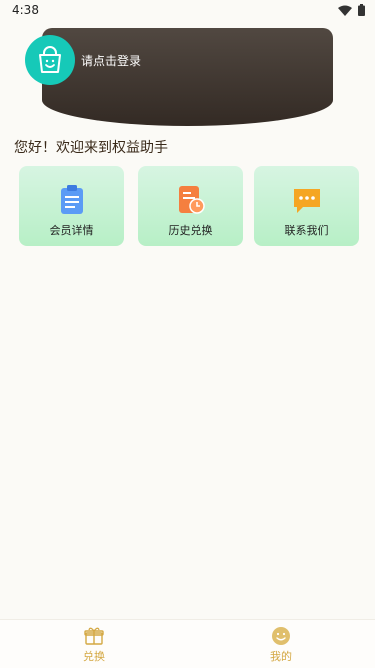 The width and height of the screenshot is (375, 668). Describe the element at coordinates (187, 643) in the screenshot. I see `bottom-tab-bar: 兑换 我的` at that location.